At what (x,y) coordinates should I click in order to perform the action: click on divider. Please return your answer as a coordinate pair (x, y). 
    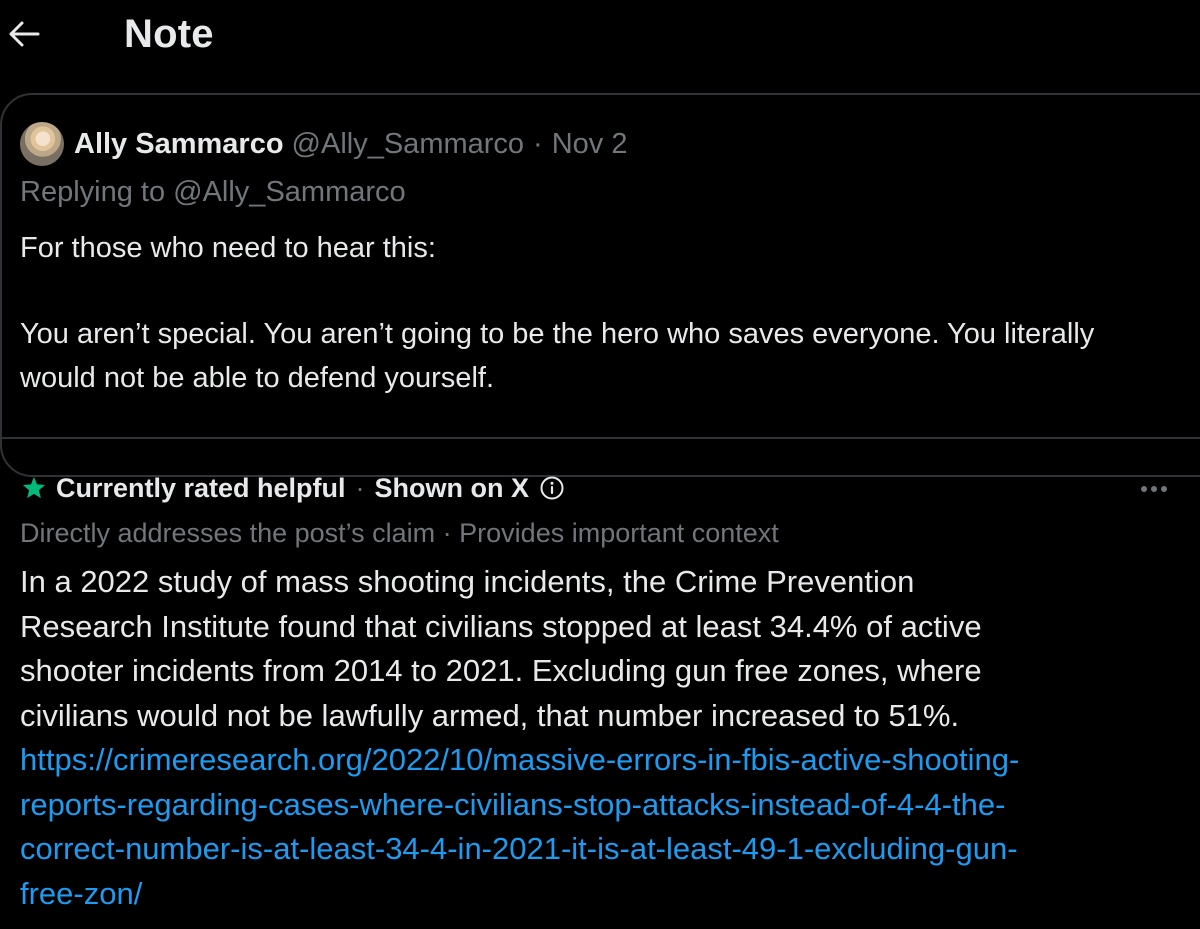
    Looking at the image, I should click on (600, 438).